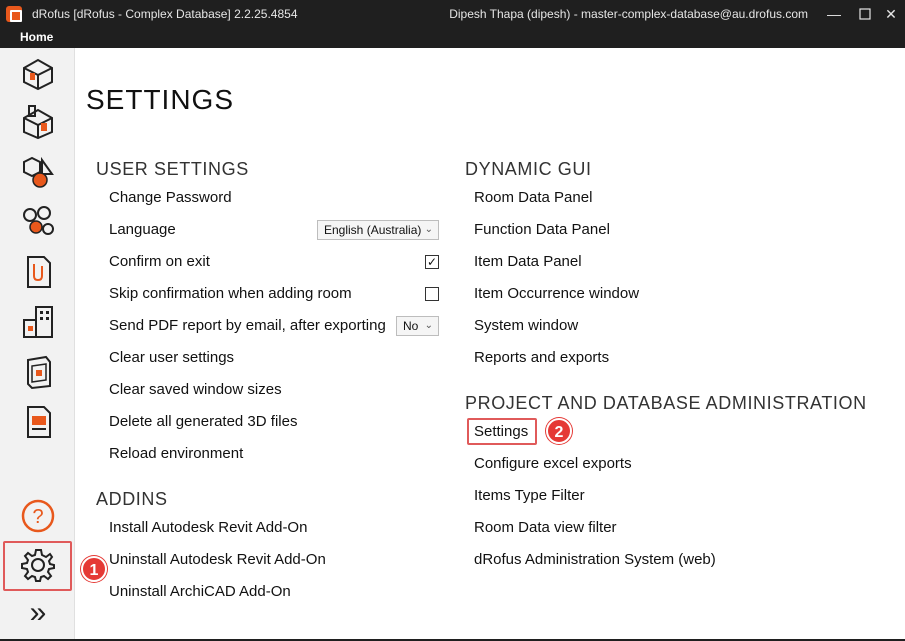 The width and height of the screenshot is (905, 641). Describe the element at coordinates (865, 14) in the screenshot. I see `maximize-icon` at that location.